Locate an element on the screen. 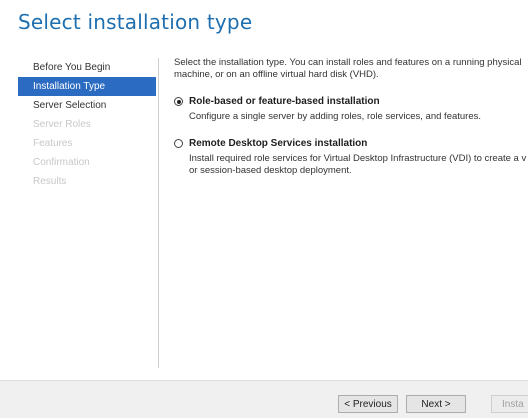 Image resolution: width=528 pixels, height=418 pixels. install-button: Insta is located at coordinates (509, 404).